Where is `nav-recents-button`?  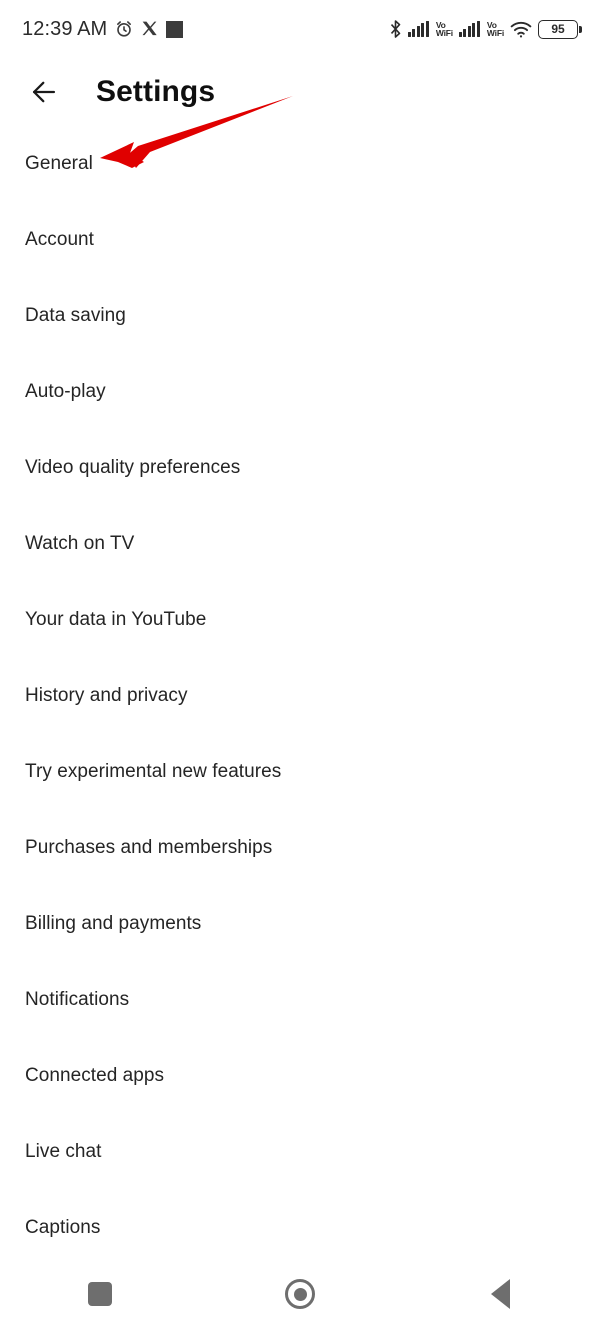
nav-recents-button is located at coordinates (100, 1294).